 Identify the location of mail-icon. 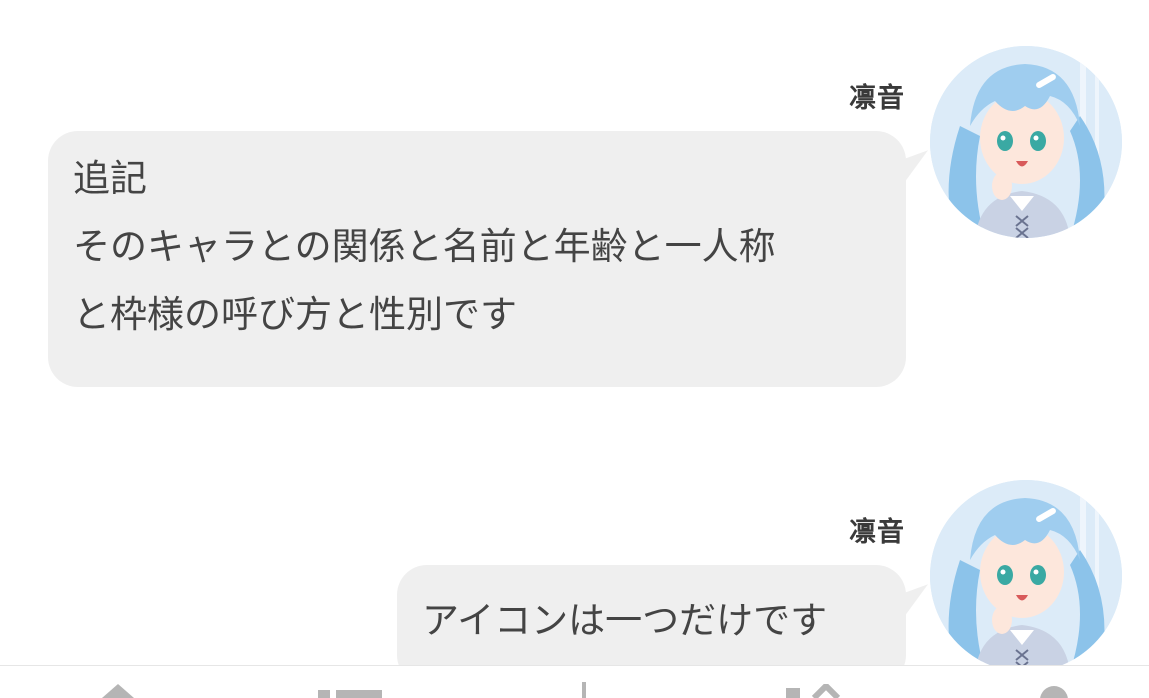
(814, 691).